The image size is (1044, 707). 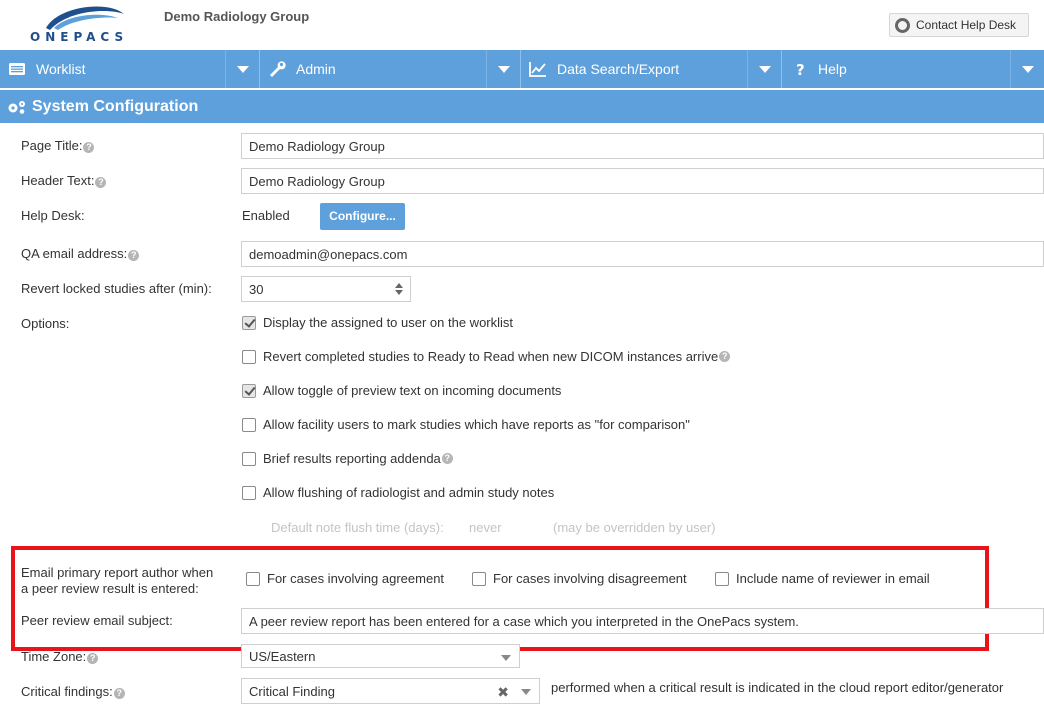 What do you see at coordinates (64, 180) in the screenshot?
I see `header-text-label: Header Text:?` at bounding box center [64, 180].